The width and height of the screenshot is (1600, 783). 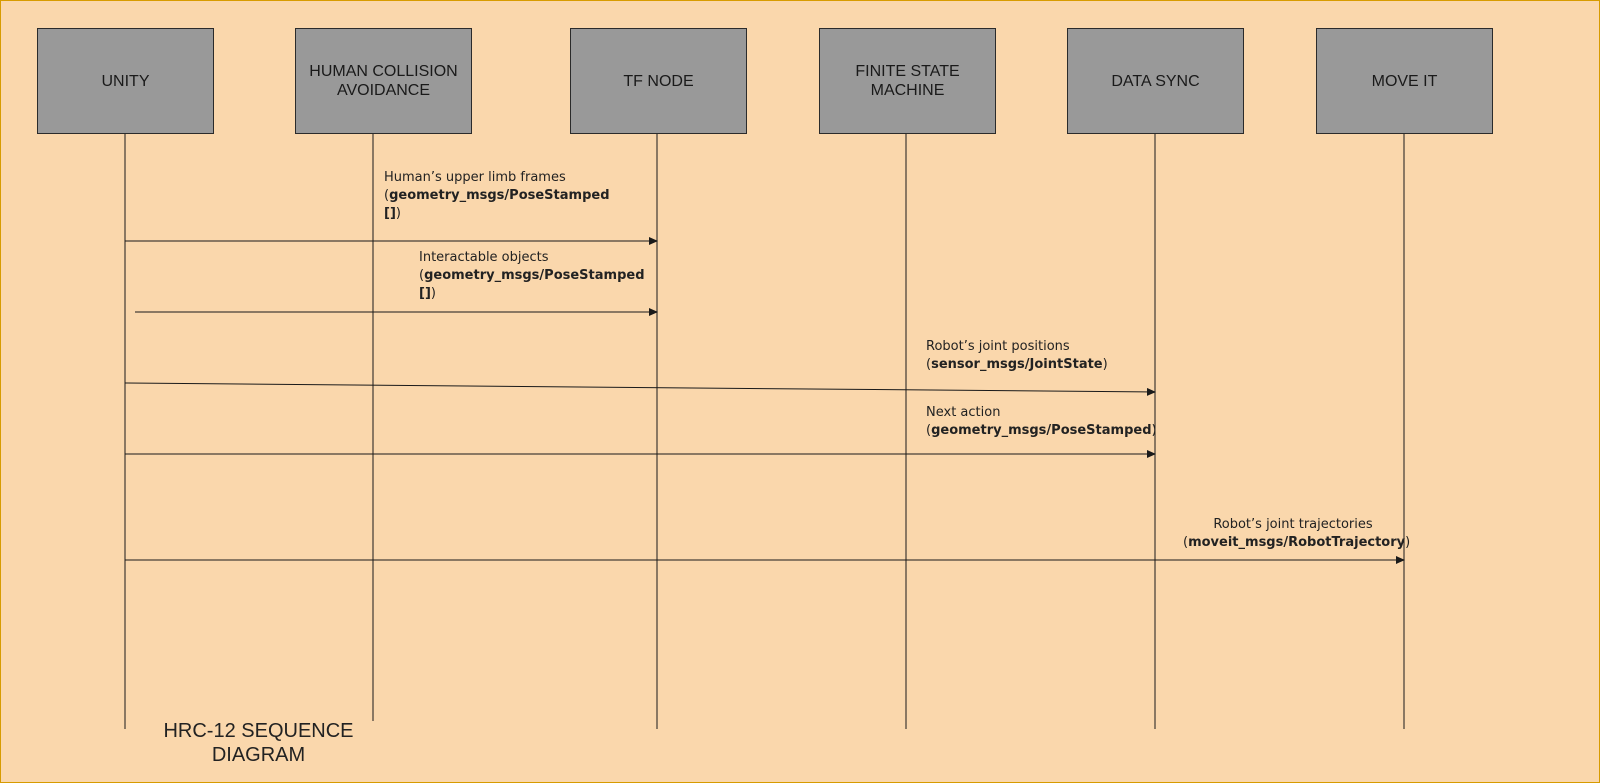 What do you see at coordinates (125, 81) in the screenshot?
I see `participant-unity: UNITY` at bounding box center [125, 81].